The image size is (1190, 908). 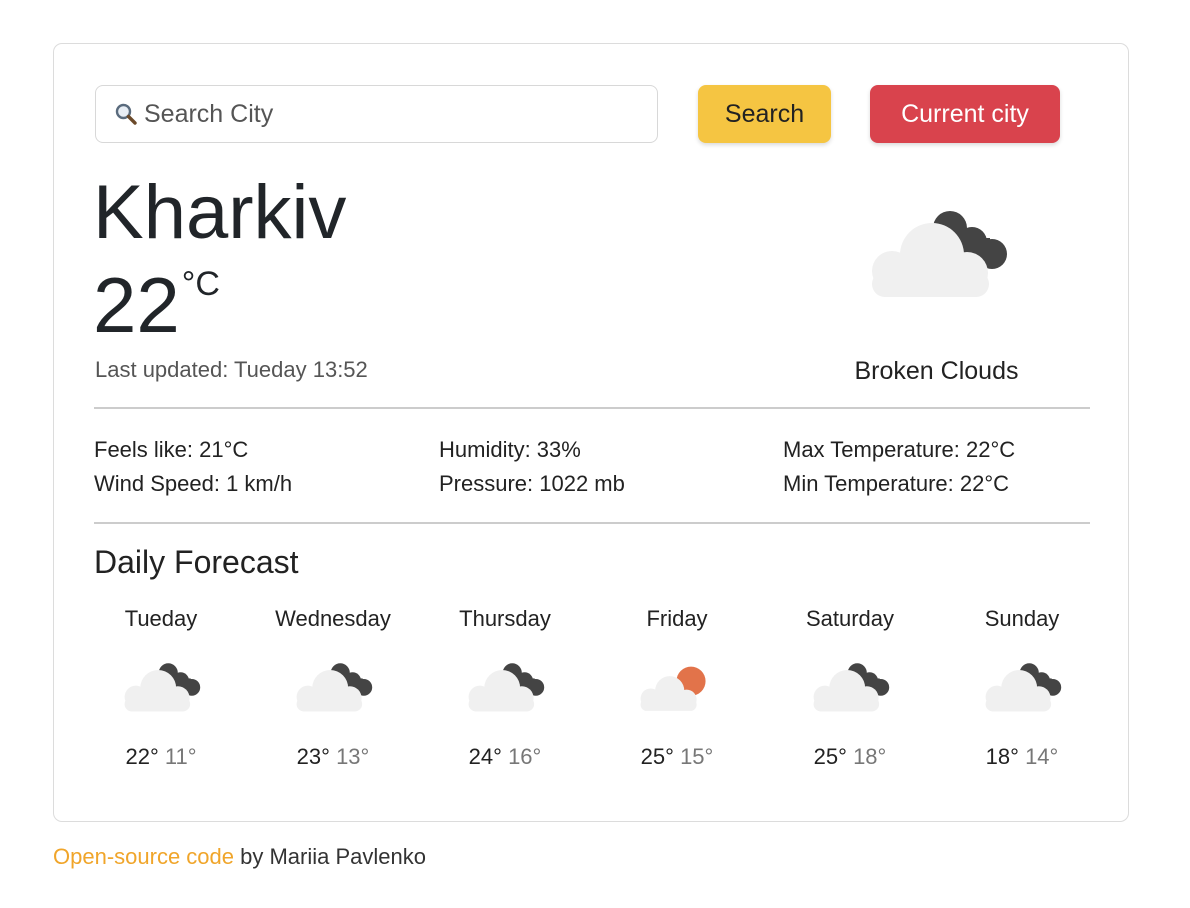 What do you see at coordinates (936, 371) in the screenshot?
I see `weather-description: Broken Clouds` at bounding box center [936, 371].